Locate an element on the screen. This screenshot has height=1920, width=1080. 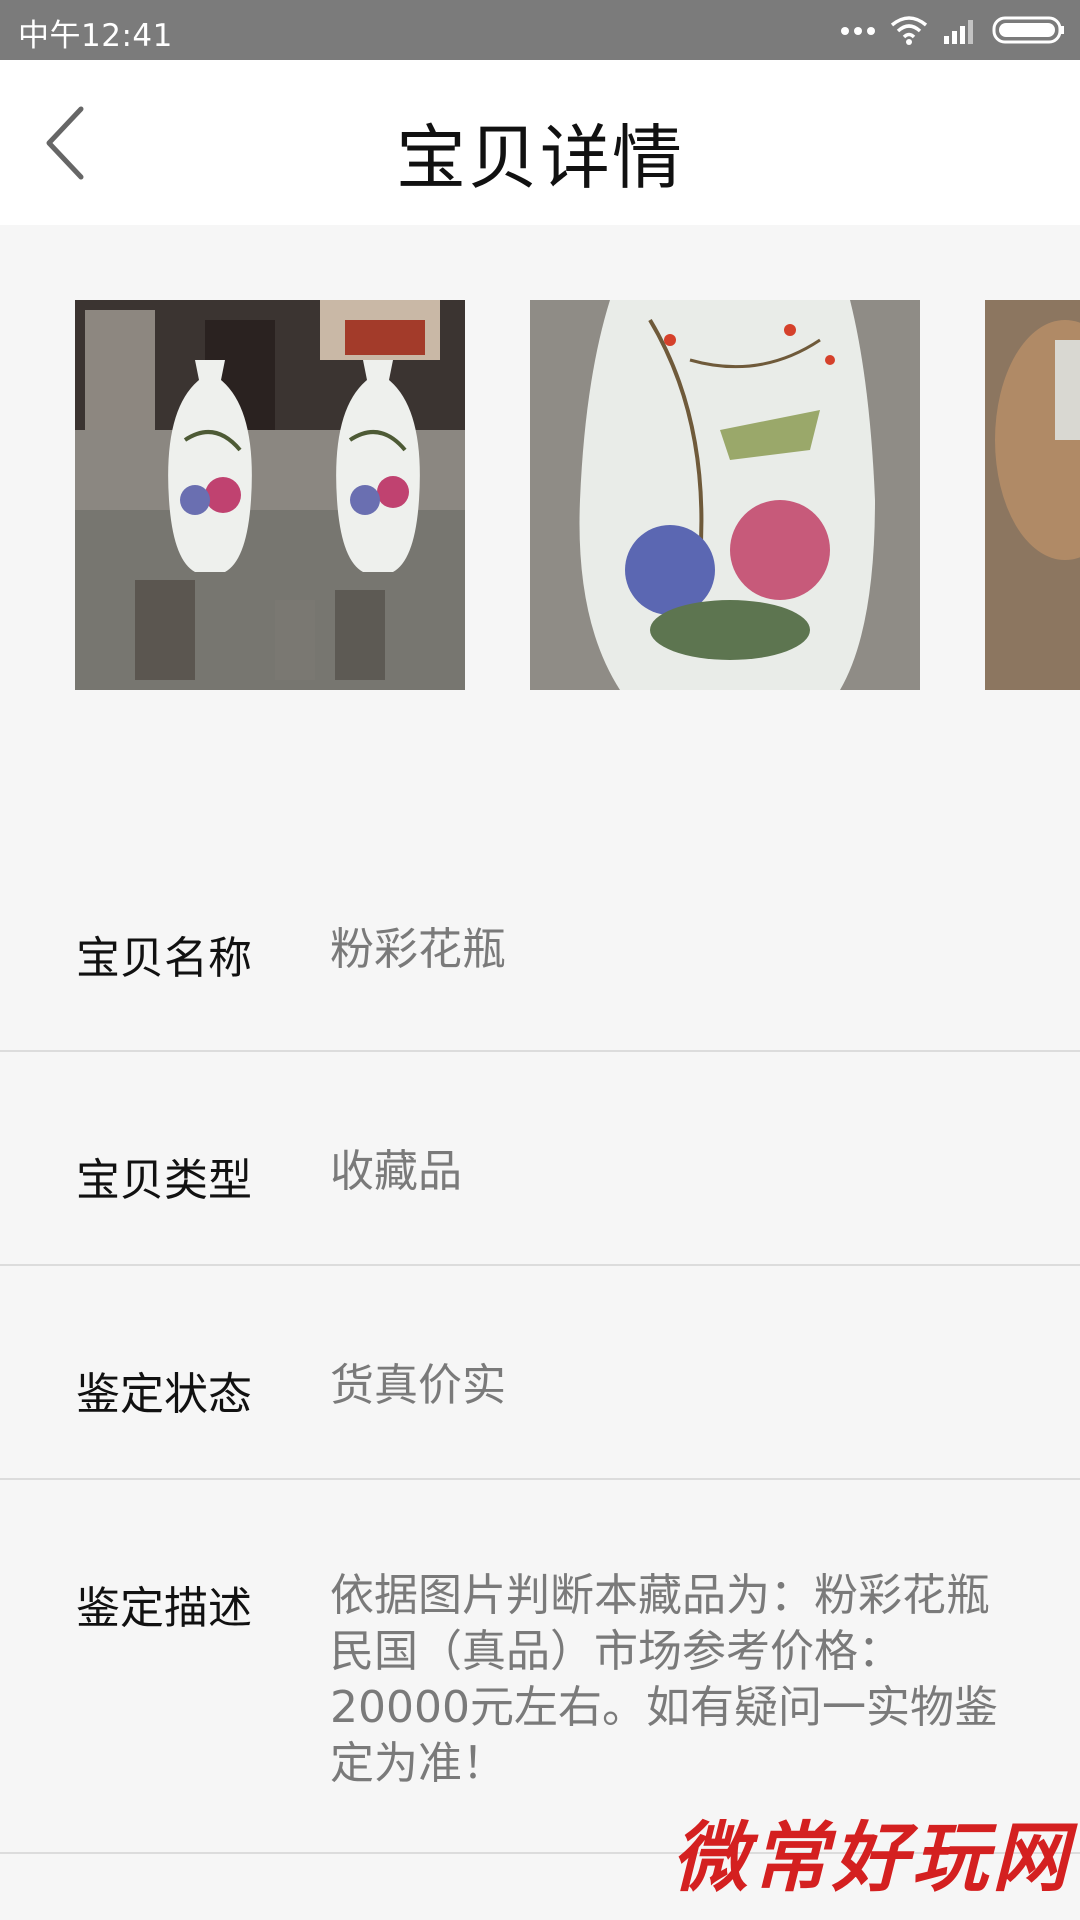
battery-icon is located at coordinates (1029, 30).